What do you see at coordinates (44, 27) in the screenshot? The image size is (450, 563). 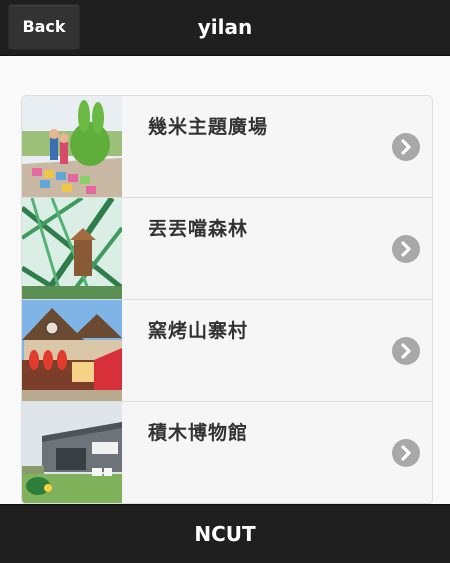 I see `back-button: Back` at bounding box center [44, 27].